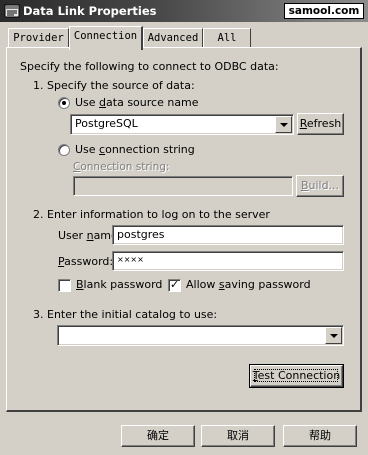  Describe the element at coordinates (173, 38) in the screenshot. I see `tab-advanced: Advanced` at that location.